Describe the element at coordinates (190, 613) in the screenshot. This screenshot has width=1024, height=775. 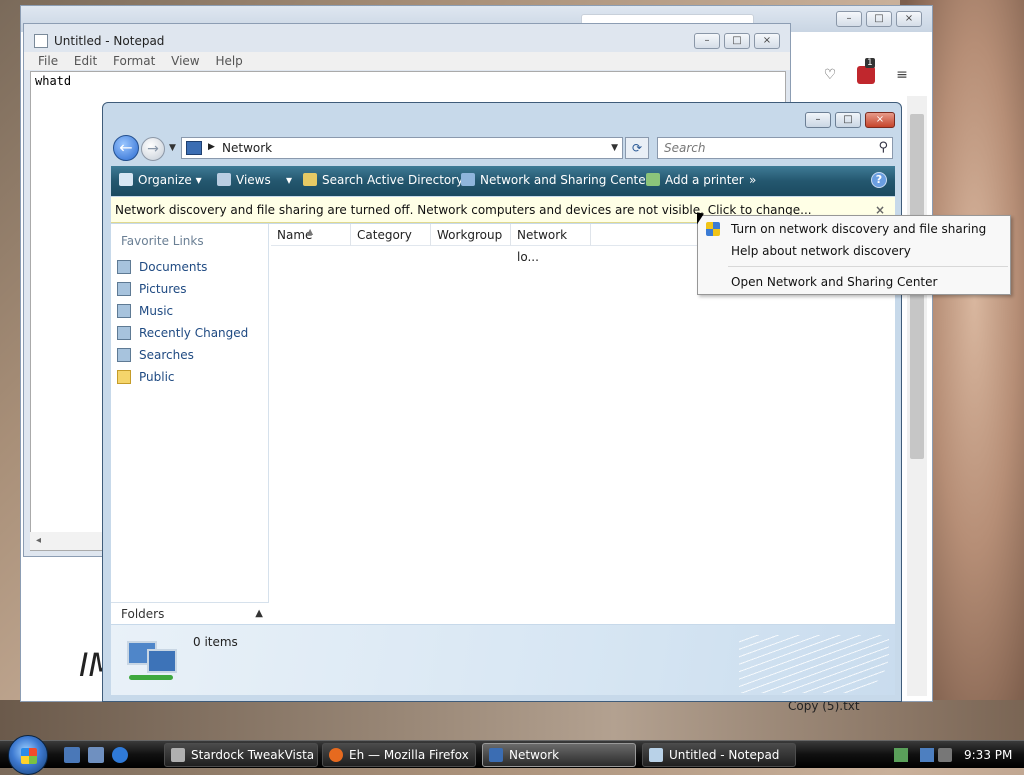
I see `folders-toggle: Folders ▲` at that location.